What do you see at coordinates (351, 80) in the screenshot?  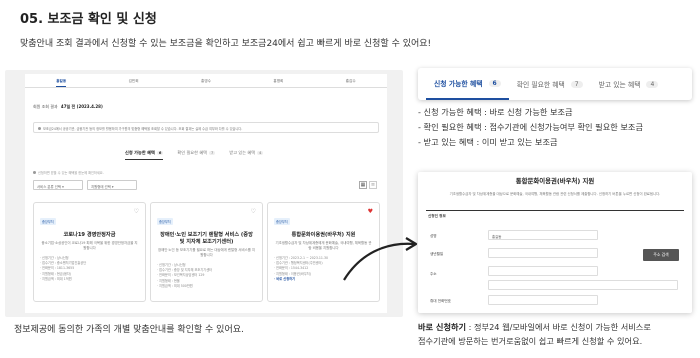 I see `person-tab: 홍갑수` at bounding box center [351, 80].